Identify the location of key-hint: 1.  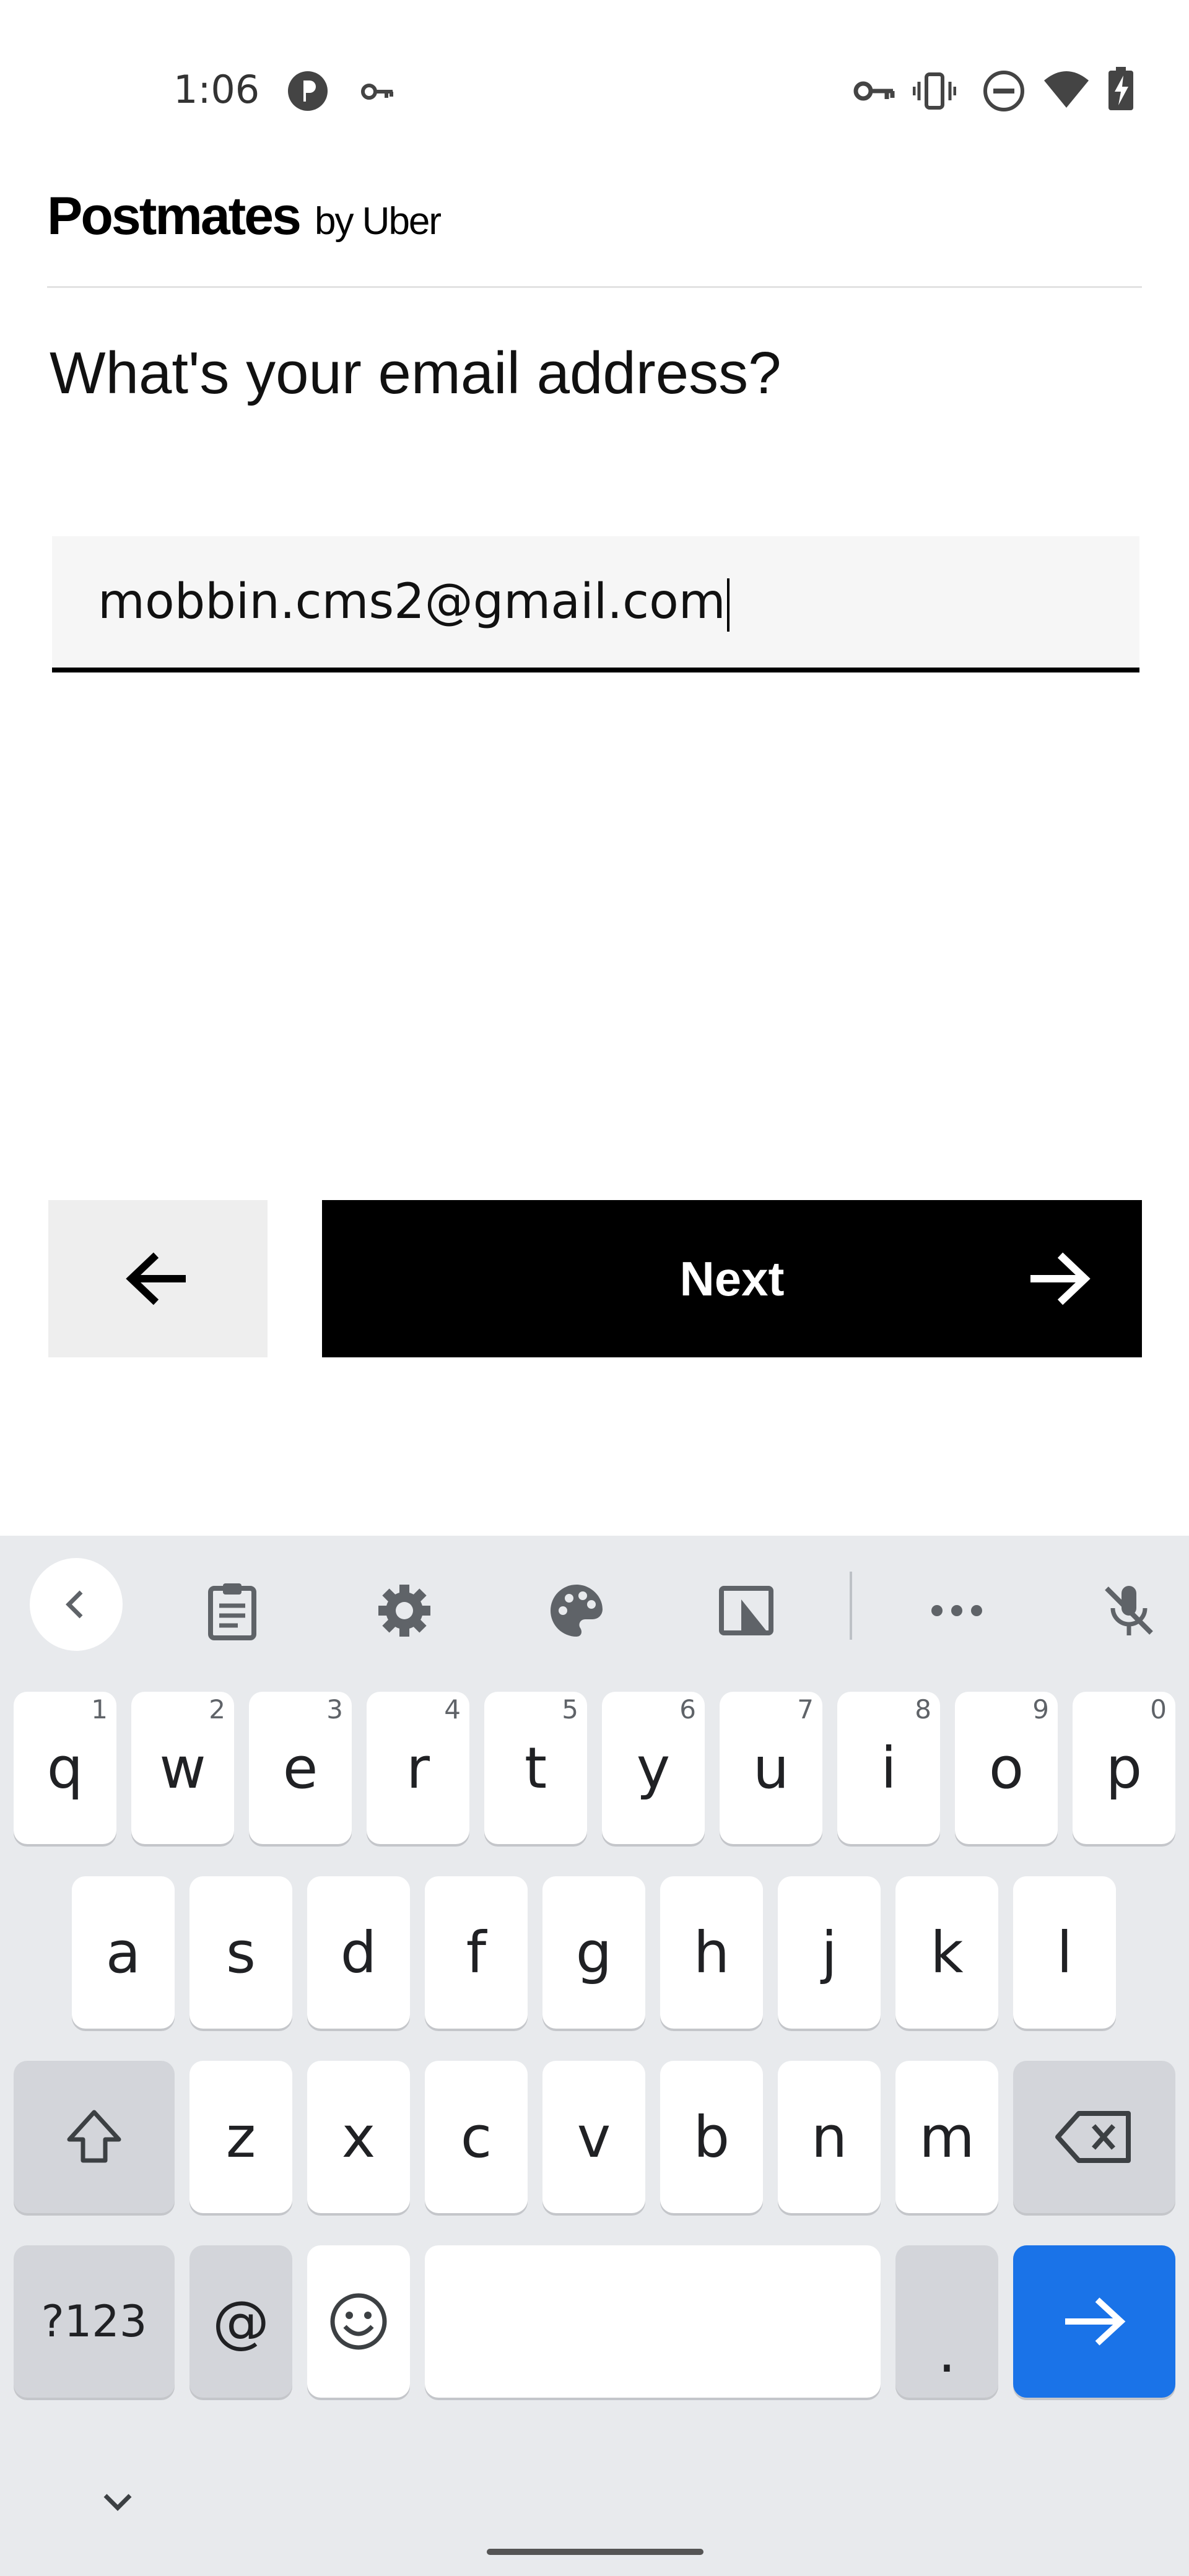
(99, 1709).